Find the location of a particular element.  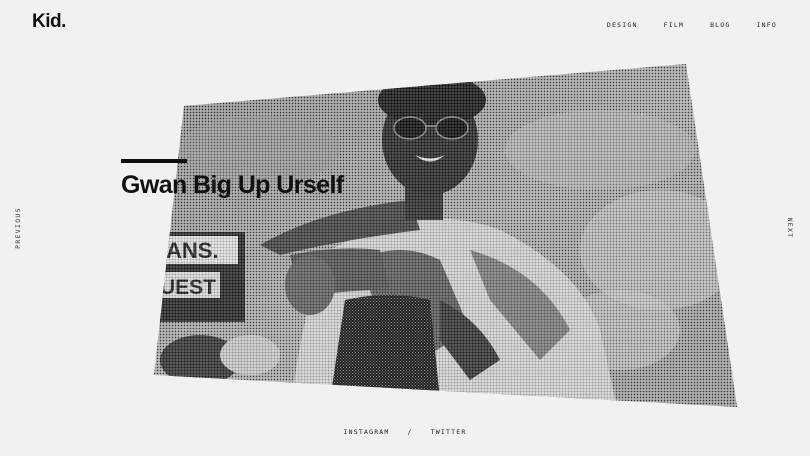

nav-film: FILM is located at coordinates (674, 25).